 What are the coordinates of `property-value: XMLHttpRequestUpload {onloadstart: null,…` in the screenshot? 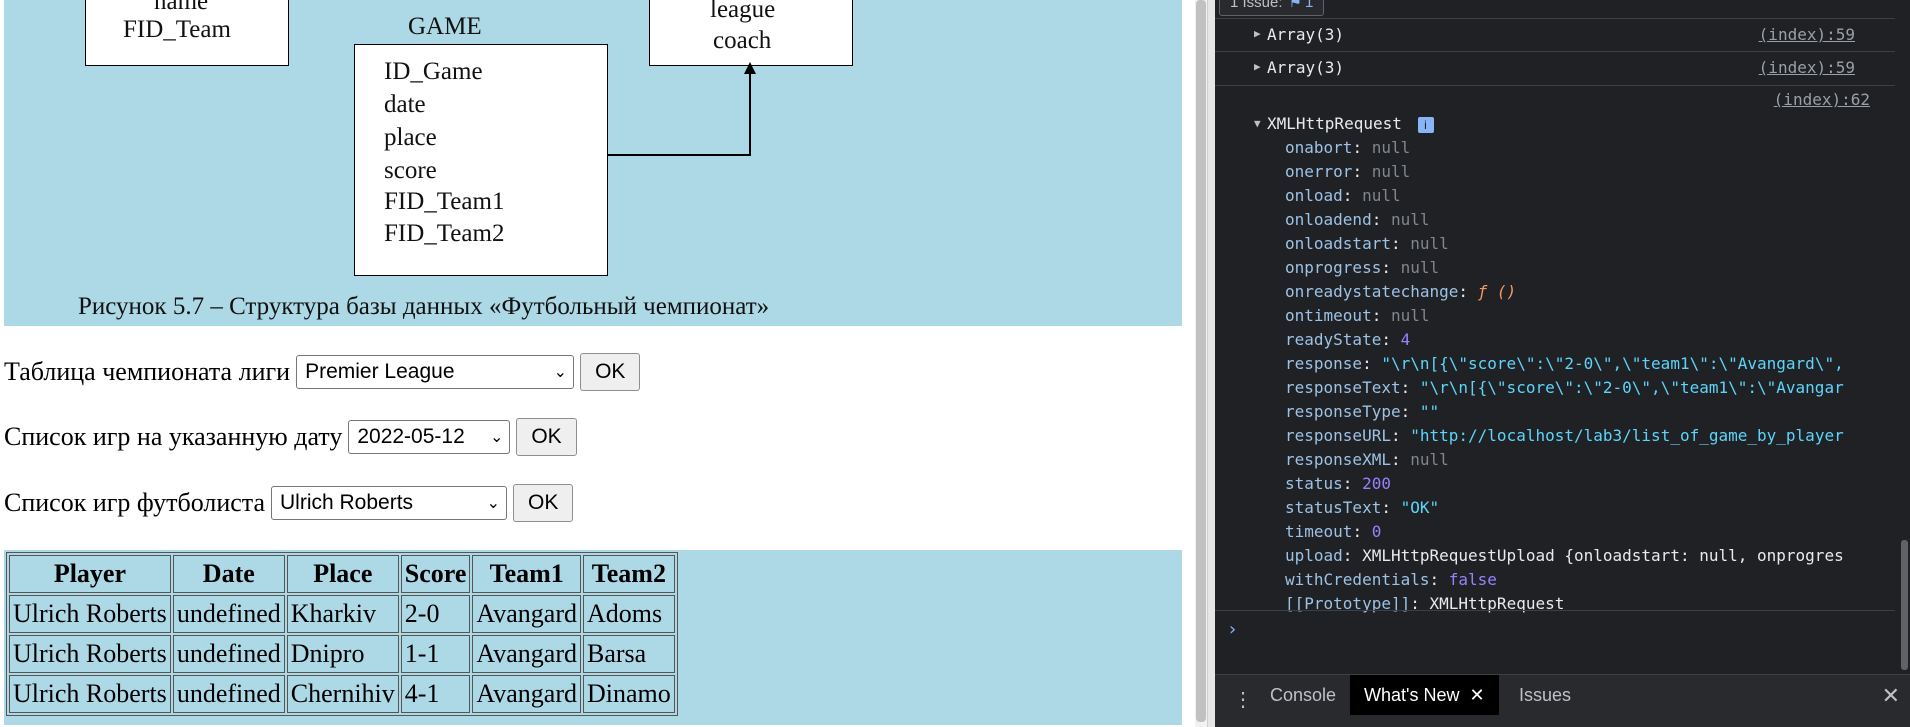 It's located at (1603, 555).